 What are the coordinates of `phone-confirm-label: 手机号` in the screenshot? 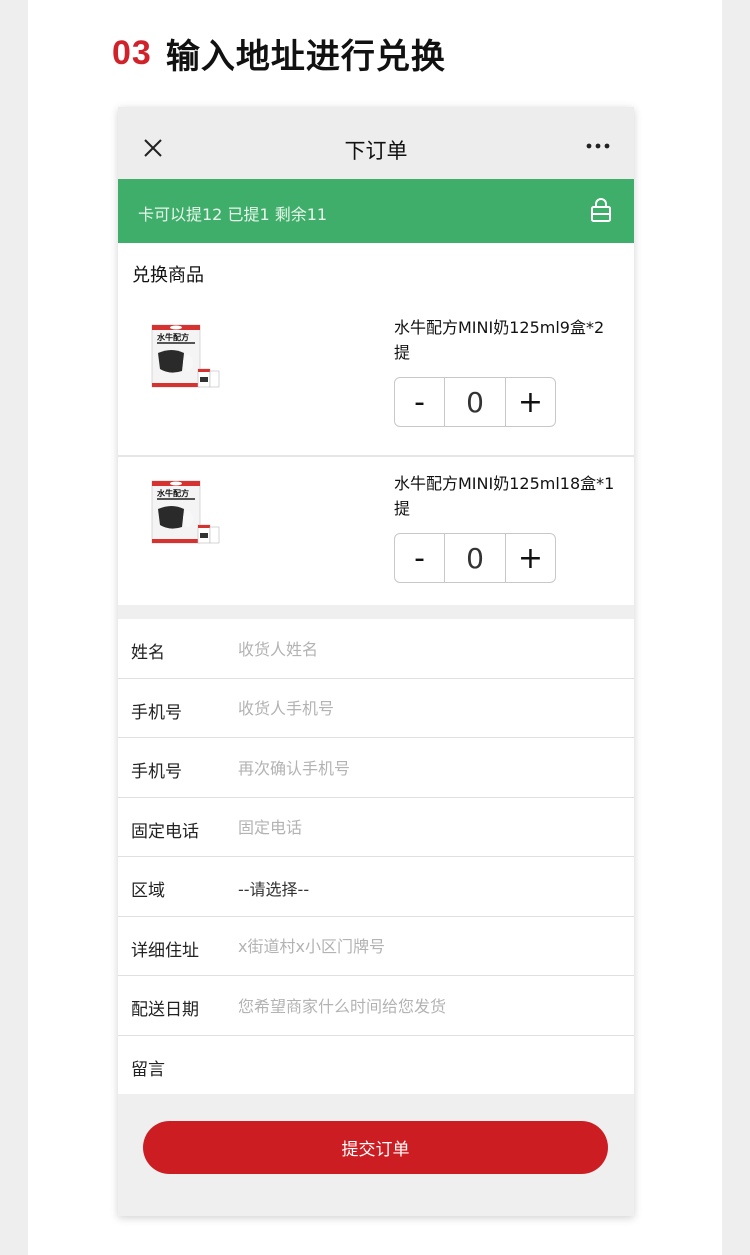 It's located at (156, 772).